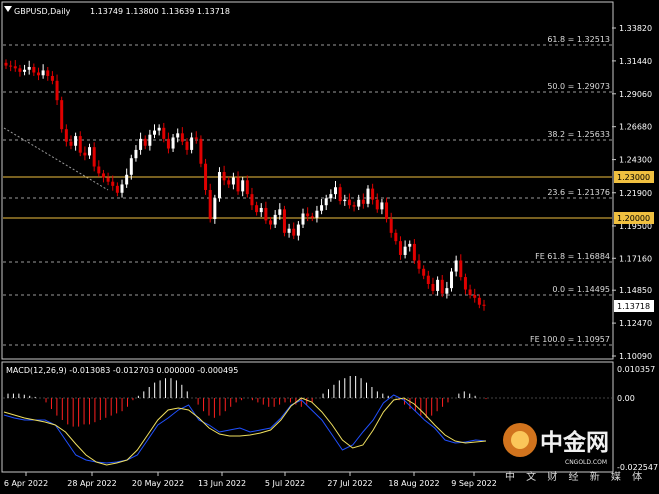 The image size is (659, 494). What do you see at coordinates (91, 483) in the screenshot?
I see `time-tick-label: 28 Apr 2022` at bounding box center [91, 483].